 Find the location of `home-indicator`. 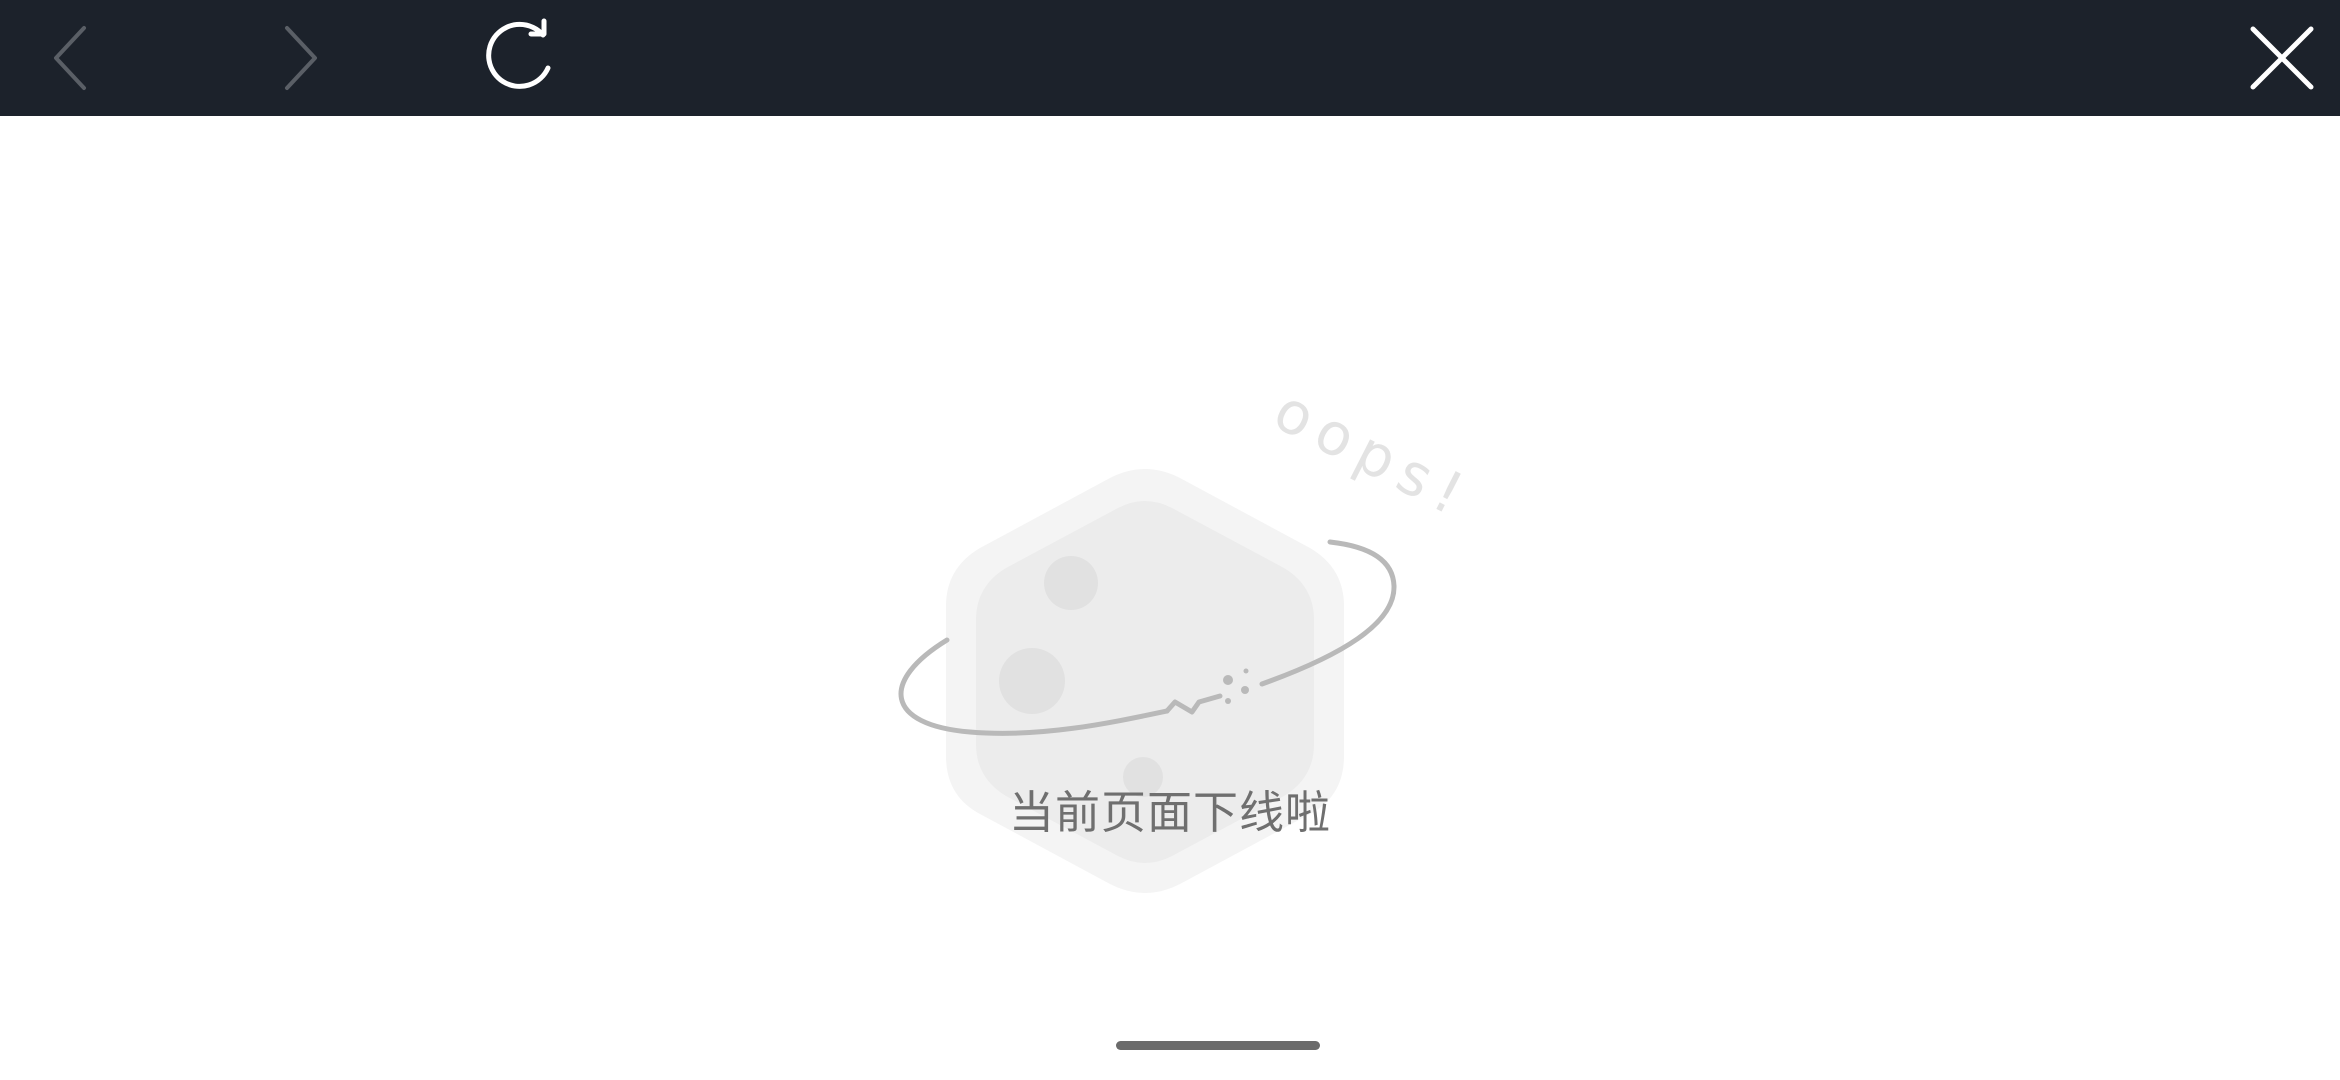

home-indicator is located at coordinates (1218, 1045).